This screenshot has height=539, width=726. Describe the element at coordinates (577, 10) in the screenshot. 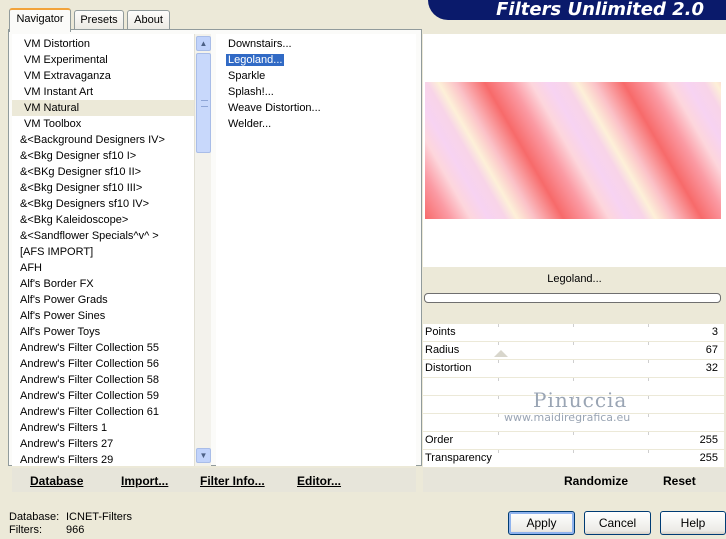

I see `app-title: Filters Unlimited 2.0` at that location.